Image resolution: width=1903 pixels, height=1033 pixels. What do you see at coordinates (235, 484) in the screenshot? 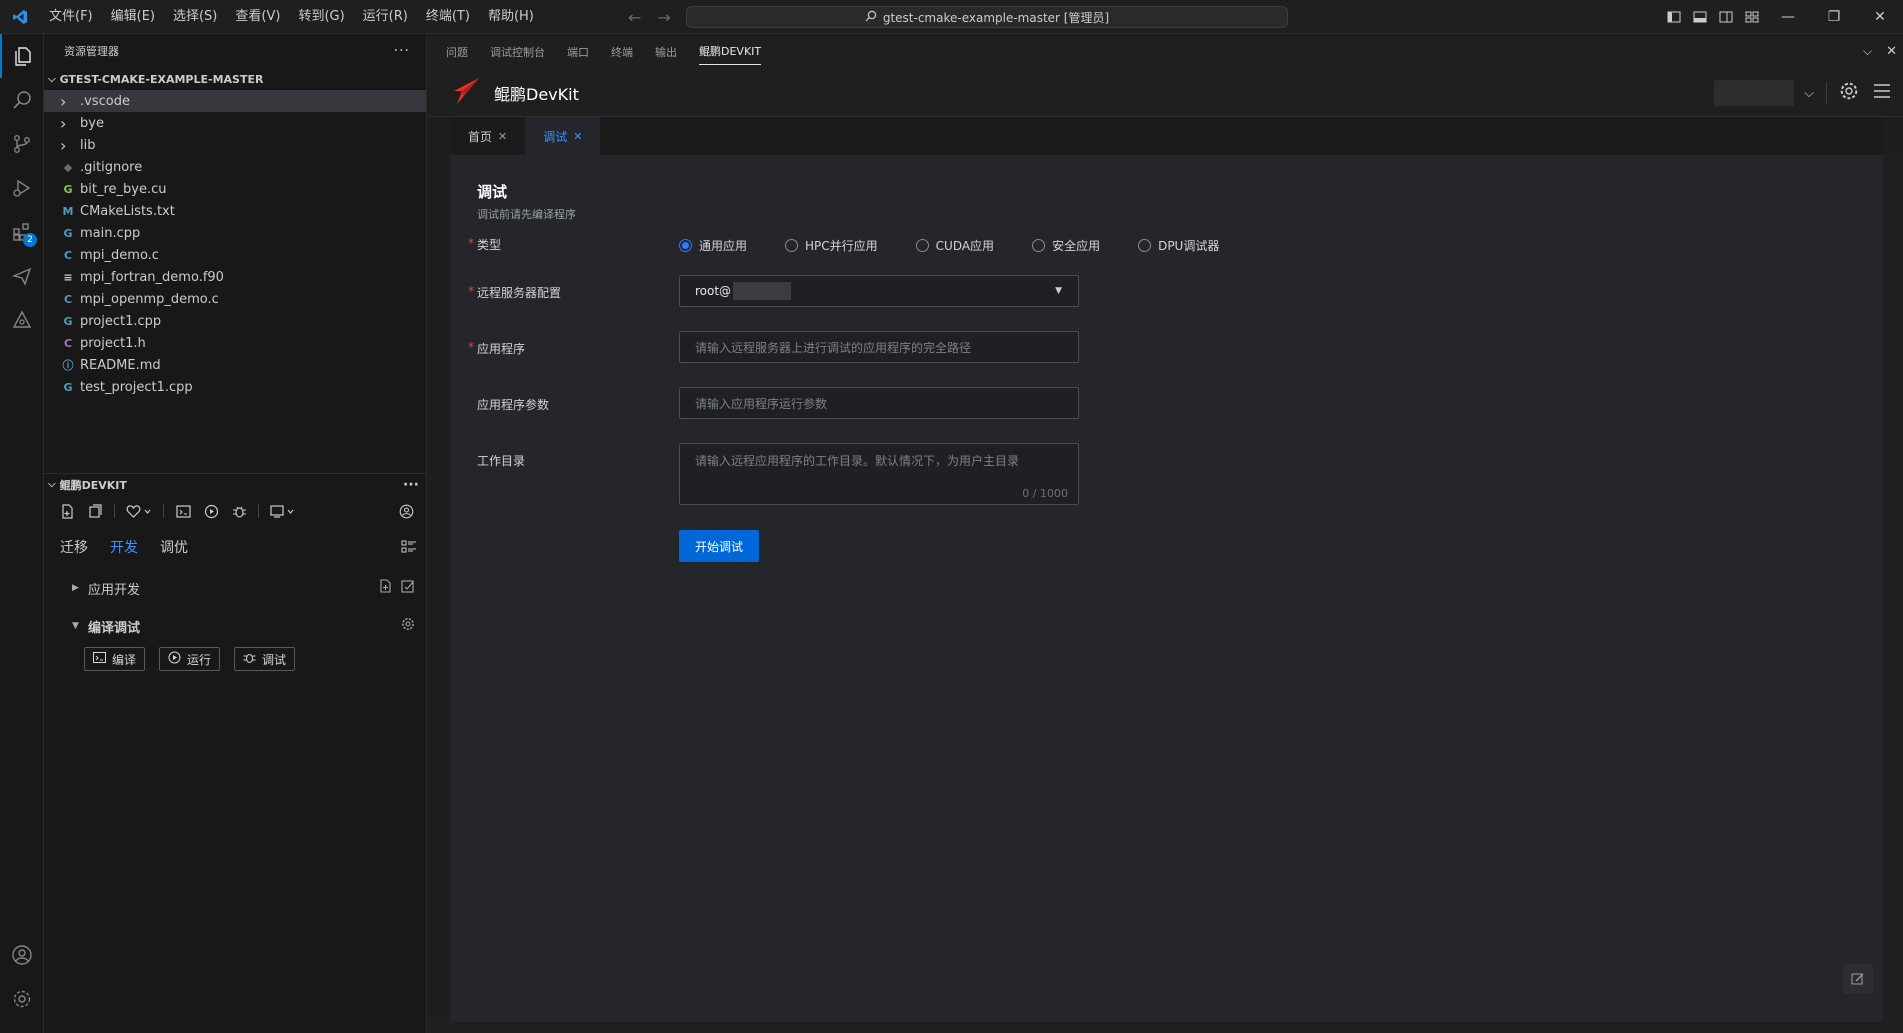
I see `devkit-section-header: ⌵ 鲲鹏DEVKIT ···` at bounding box center [235, 484].